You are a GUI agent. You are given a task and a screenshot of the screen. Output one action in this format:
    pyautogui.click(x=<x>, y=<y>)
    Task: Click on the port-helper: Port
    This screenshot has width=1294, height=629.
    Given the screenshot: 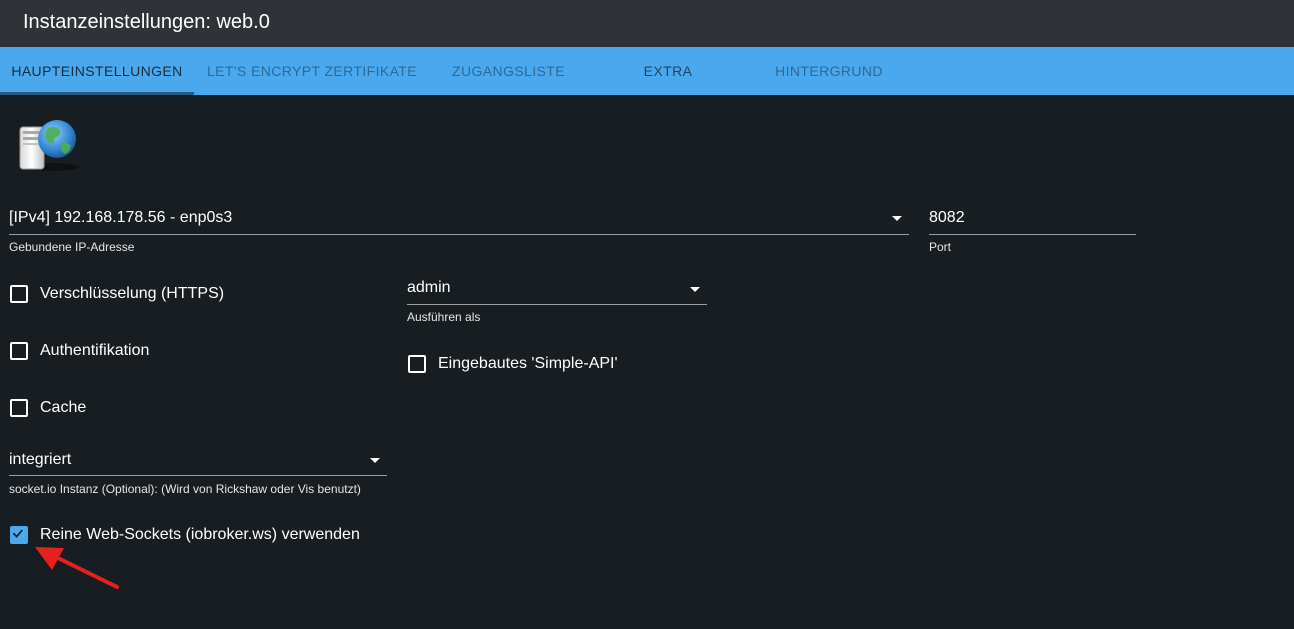 What is the action you would take?
    pyautogui.click(x=940, y=247)
    